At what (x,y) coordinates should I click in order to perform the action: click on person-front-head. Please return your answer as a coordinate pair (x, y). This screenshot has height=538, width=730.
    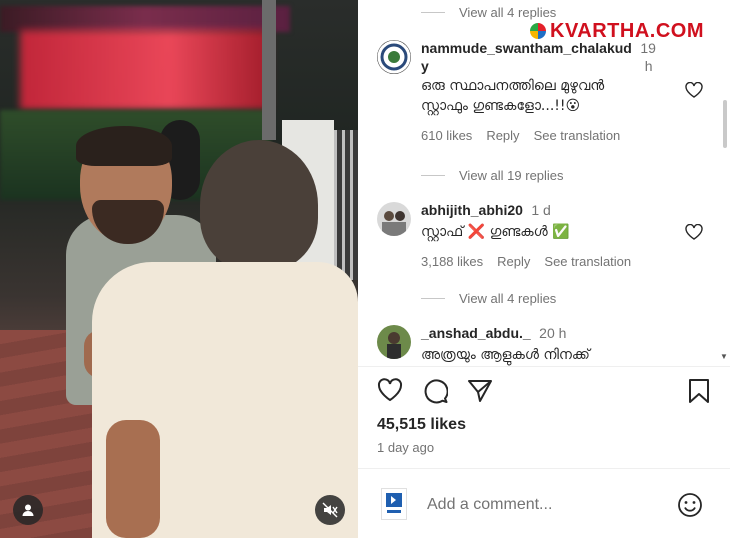
    Looking at the image, I should click on (259, 205).